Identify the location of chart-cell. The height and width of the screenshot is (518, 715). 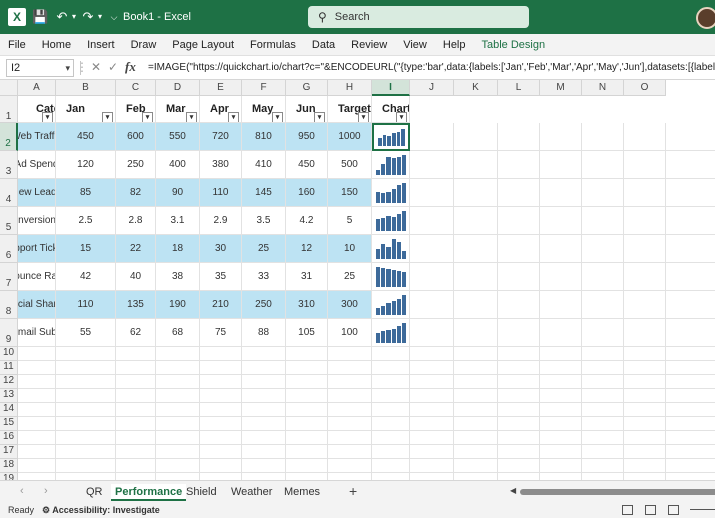
(391, 221).